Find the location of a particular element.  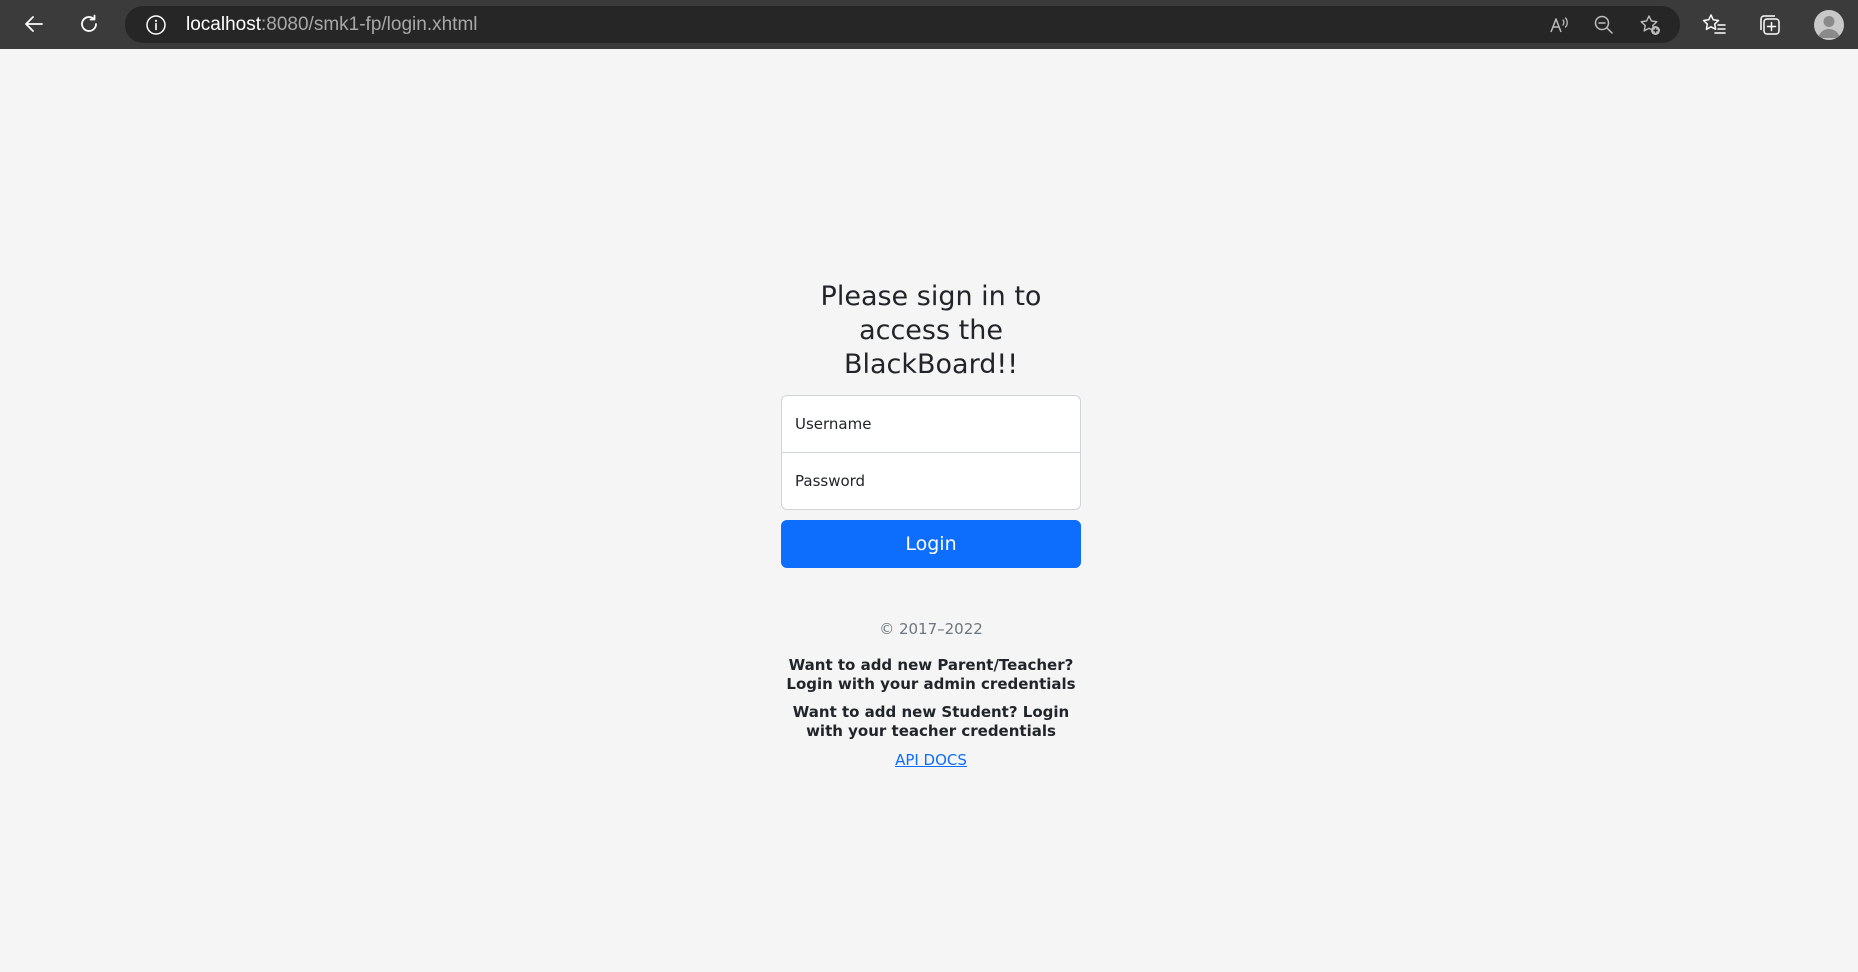

copyright-text: © 2017–2022 is located at coordinates (931, 629).